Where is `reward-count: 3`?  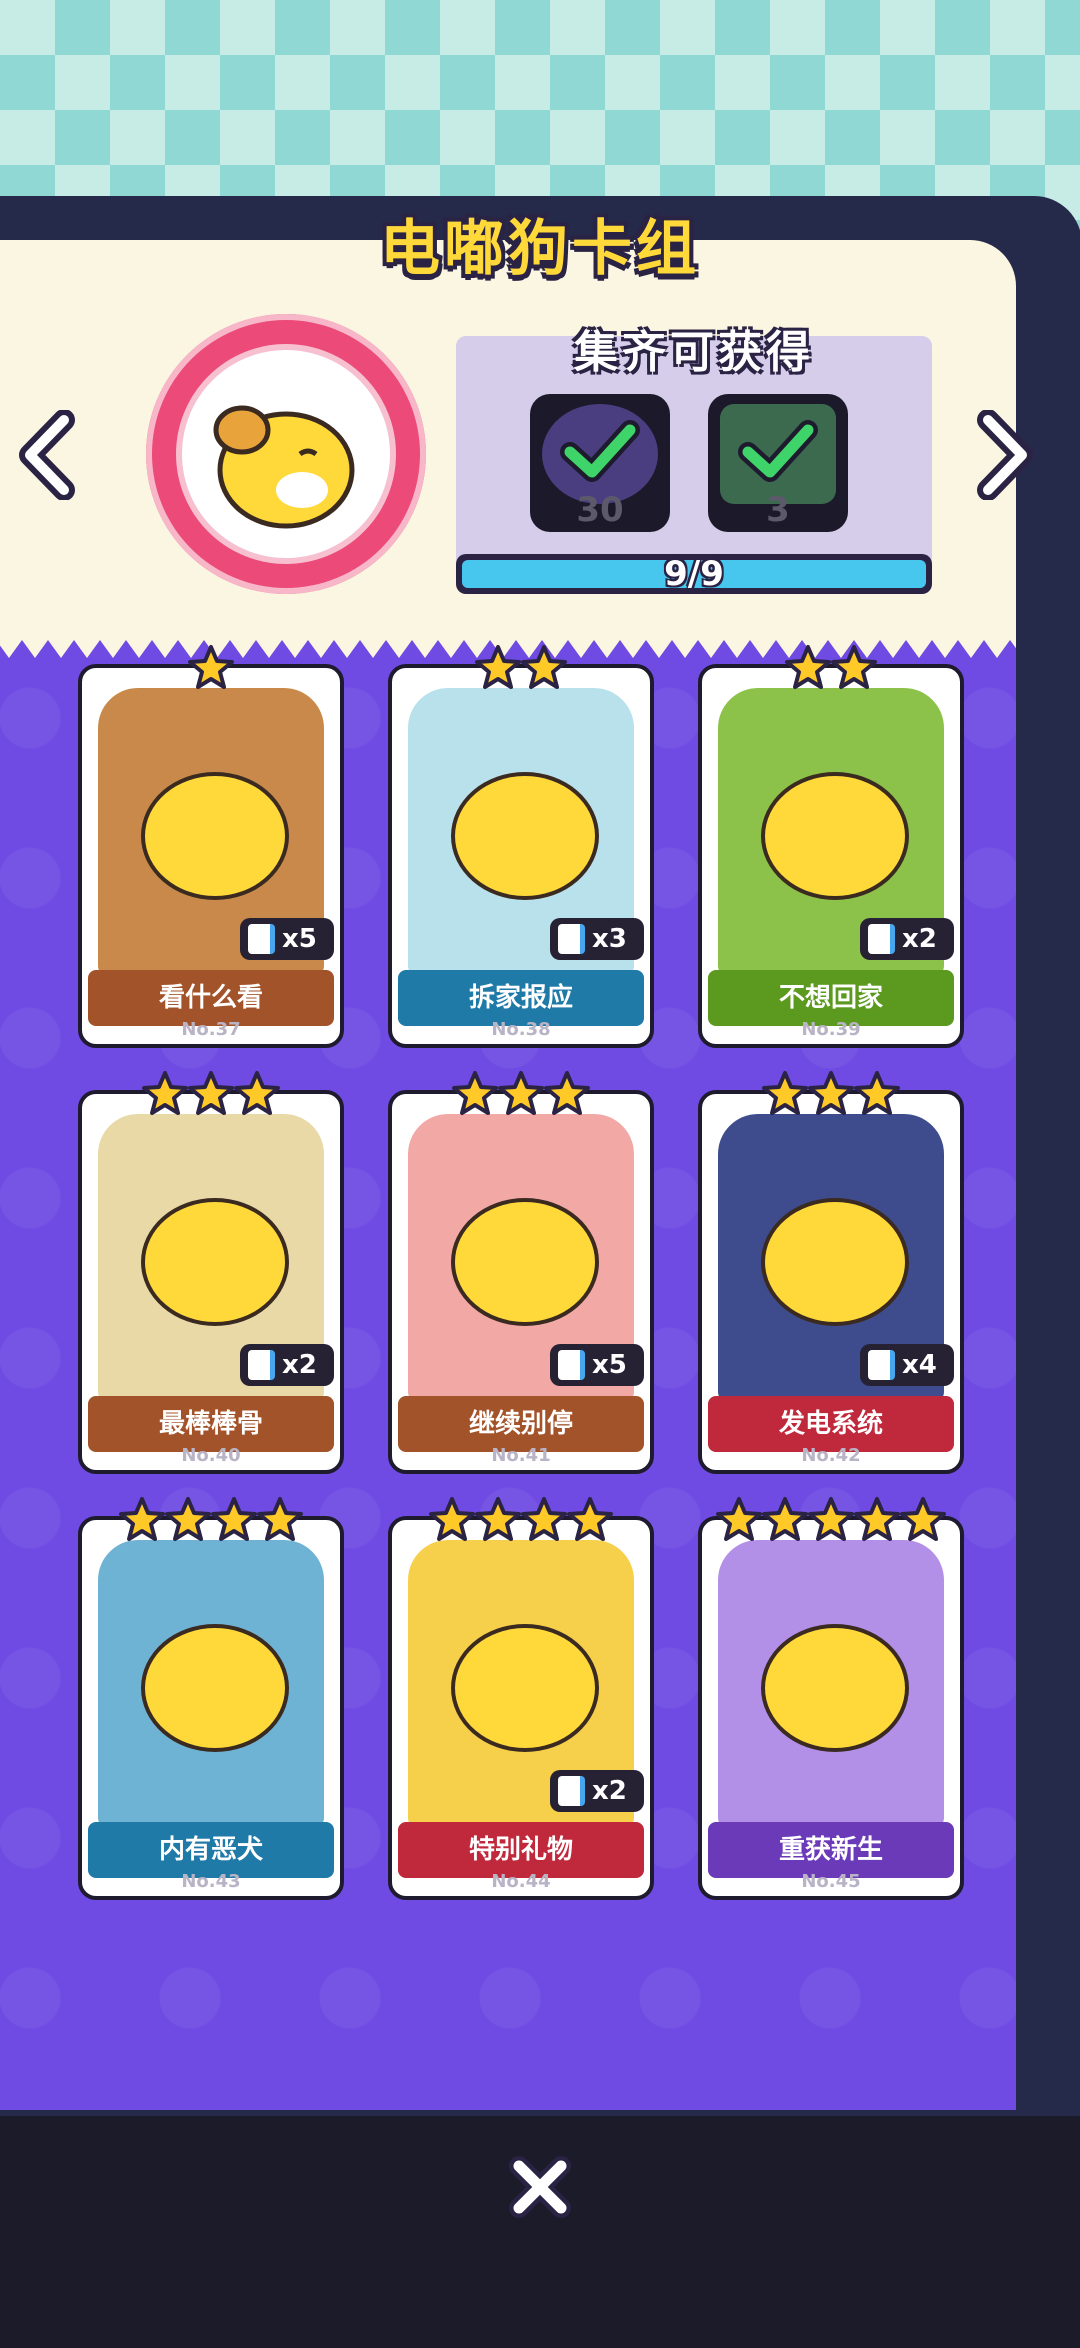 reward-count: 3 is located at coordinates (778, 510).